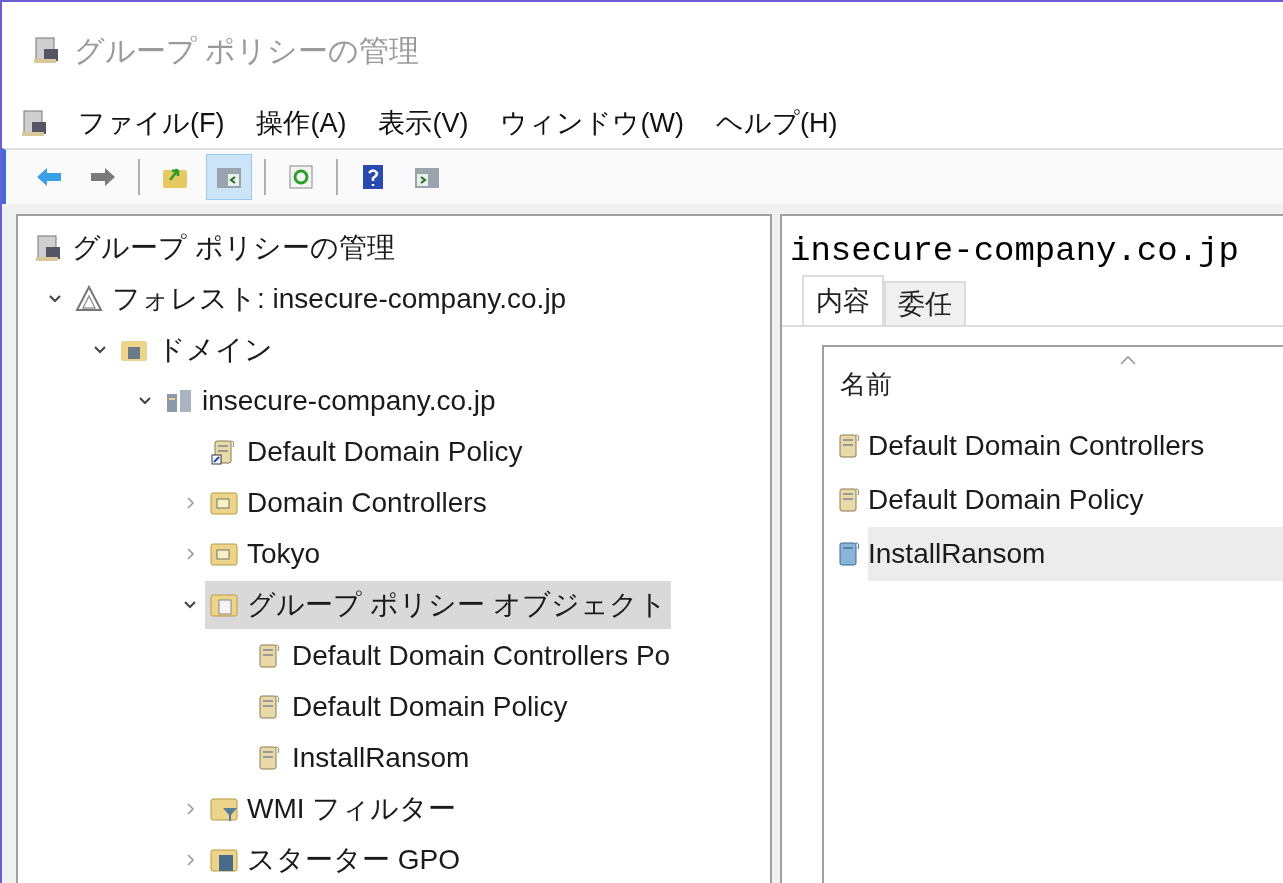  I want to click on tree-item: InstallRansom, so click(362, 757).